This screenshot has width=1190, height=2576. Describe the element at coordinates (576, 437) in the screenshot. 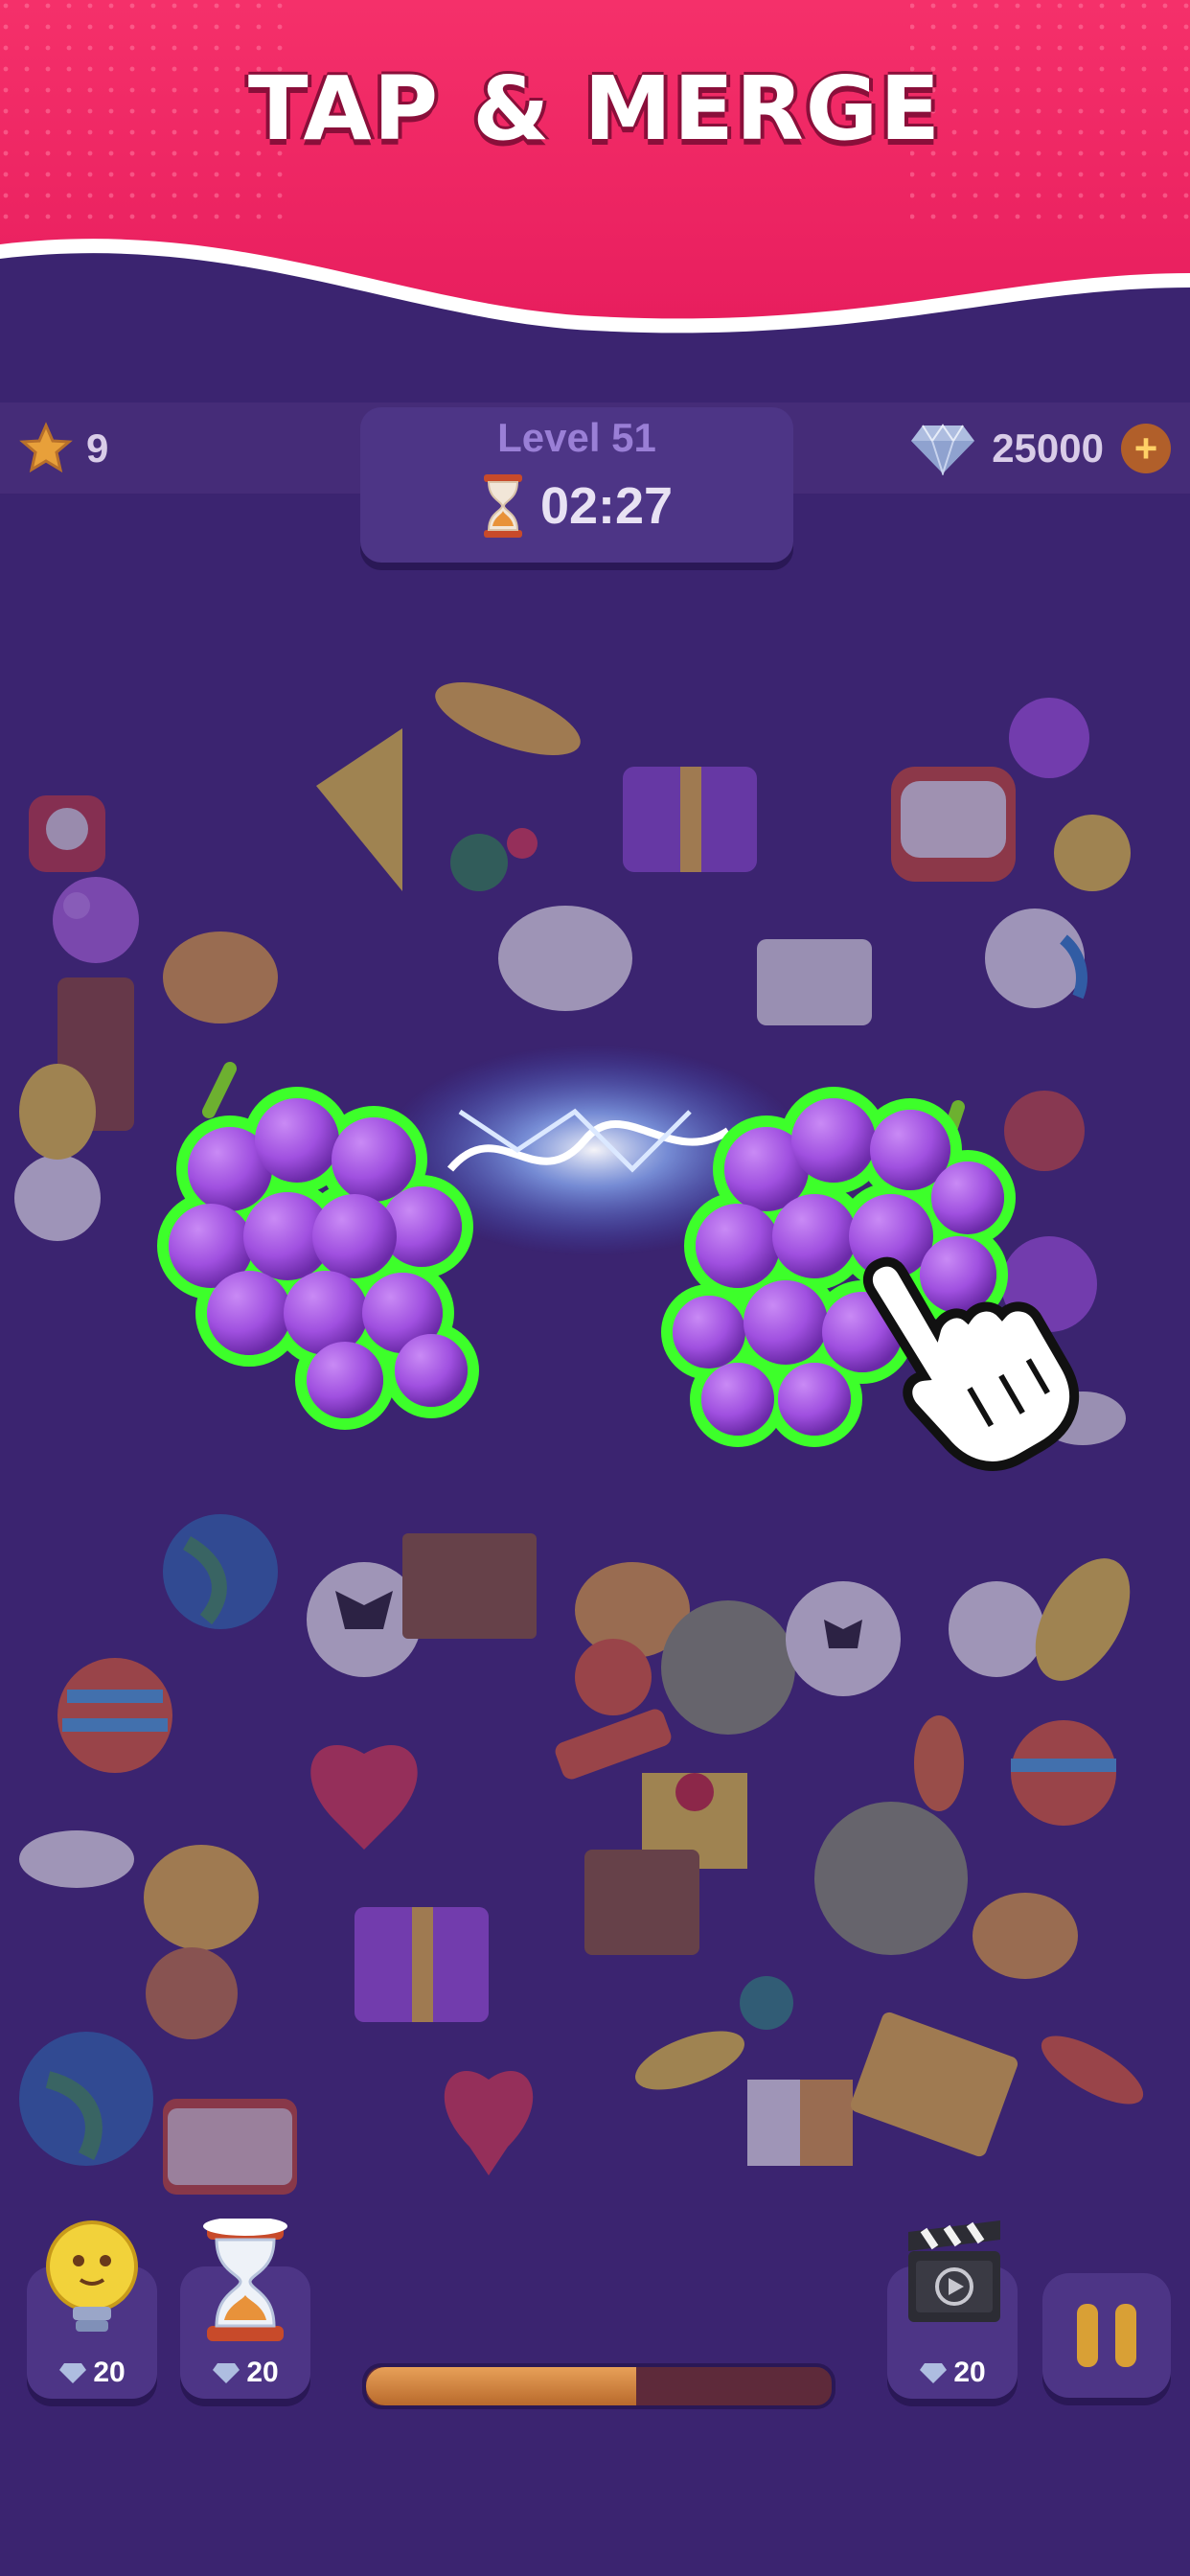

I see `level-label: Level 51` at that location.